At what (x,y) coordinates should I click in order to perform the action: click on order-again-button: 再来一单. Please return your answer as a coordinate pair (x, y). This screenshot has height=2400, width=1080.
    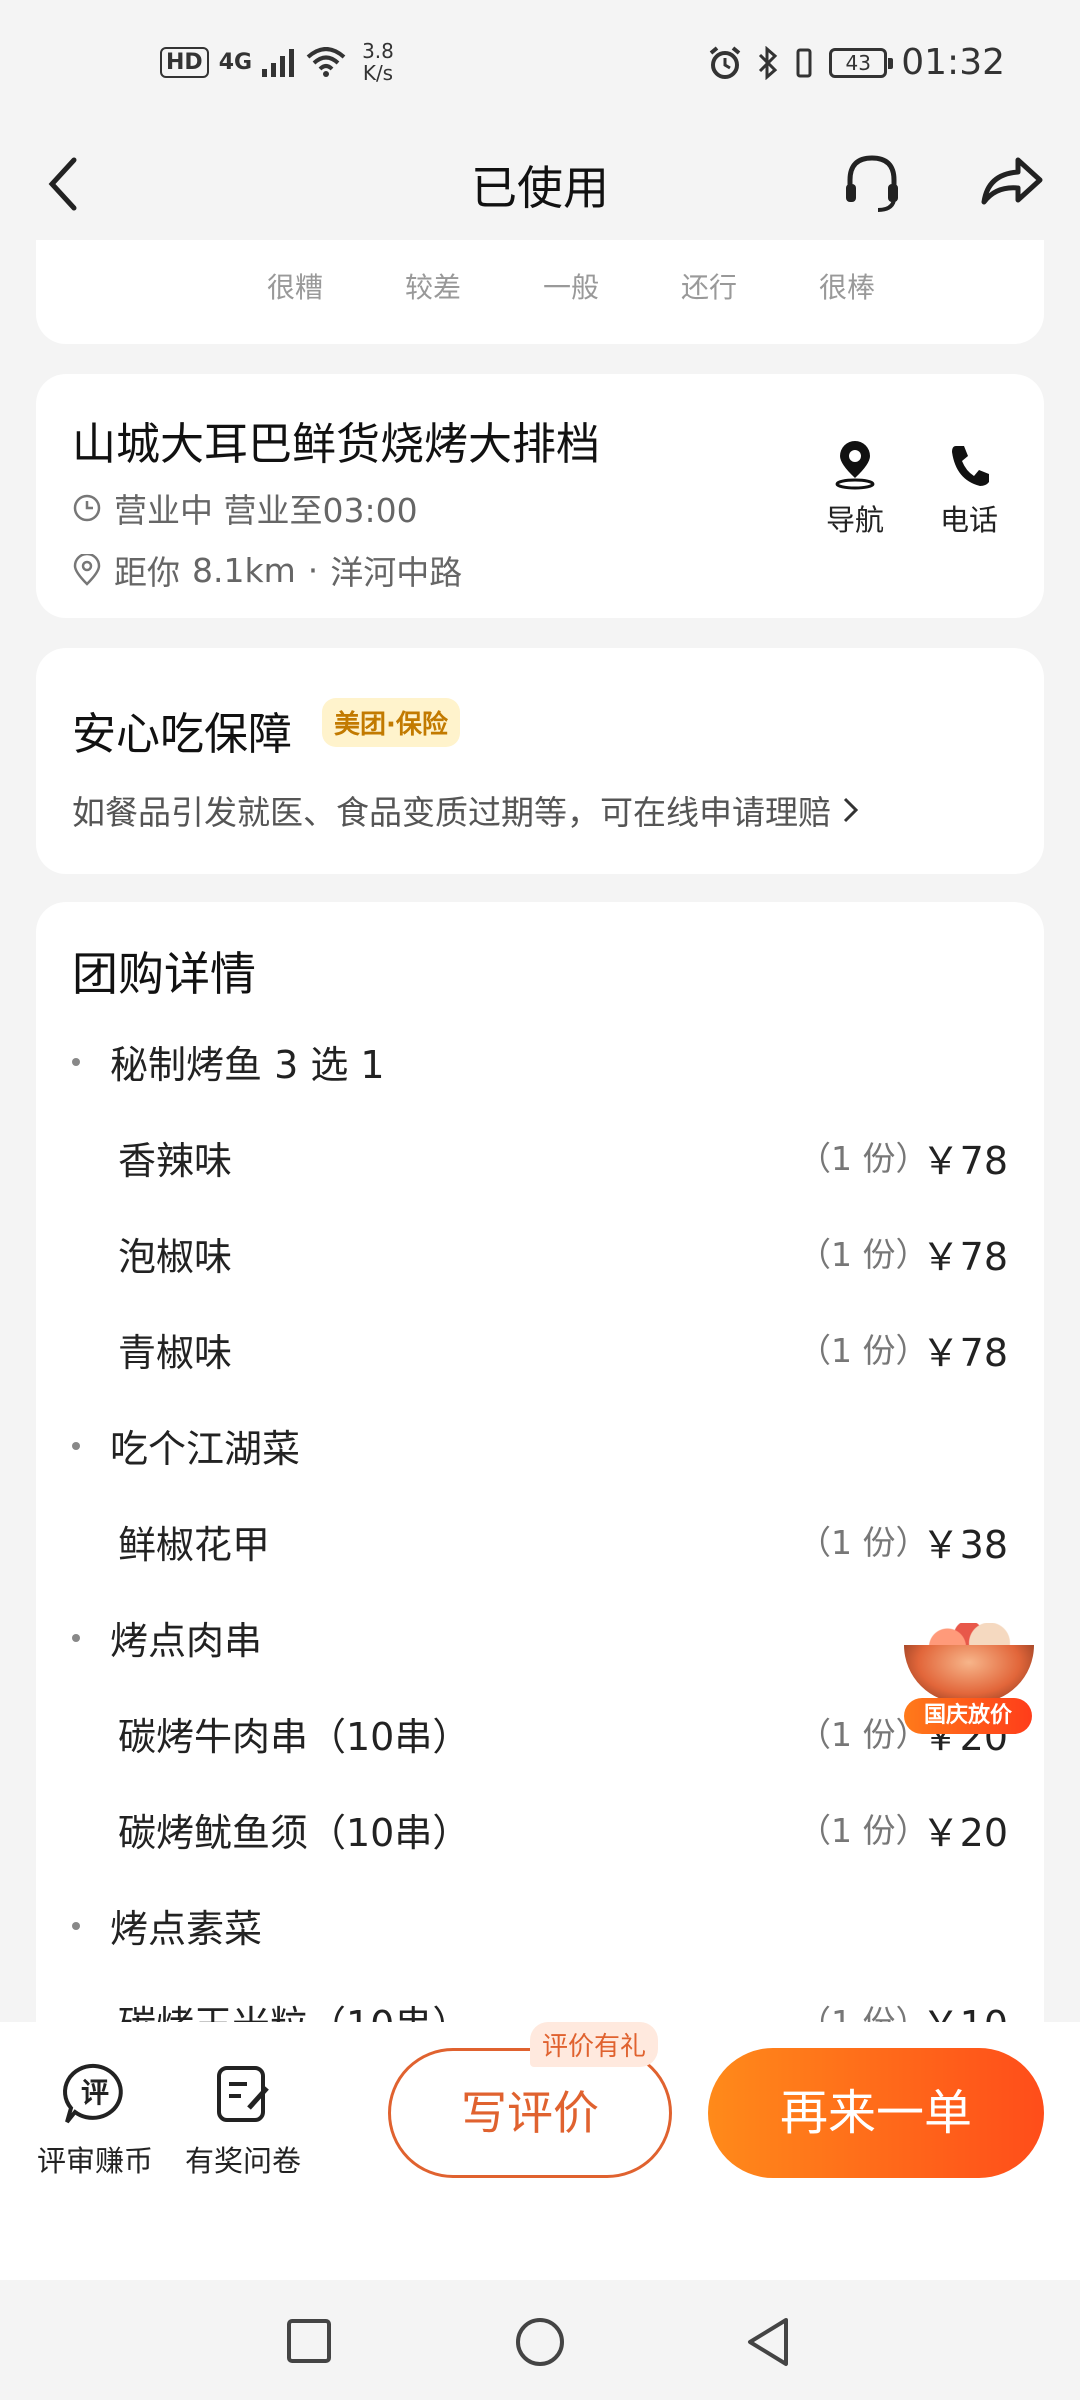
    Looking at the image, I should click on (876, 2113).